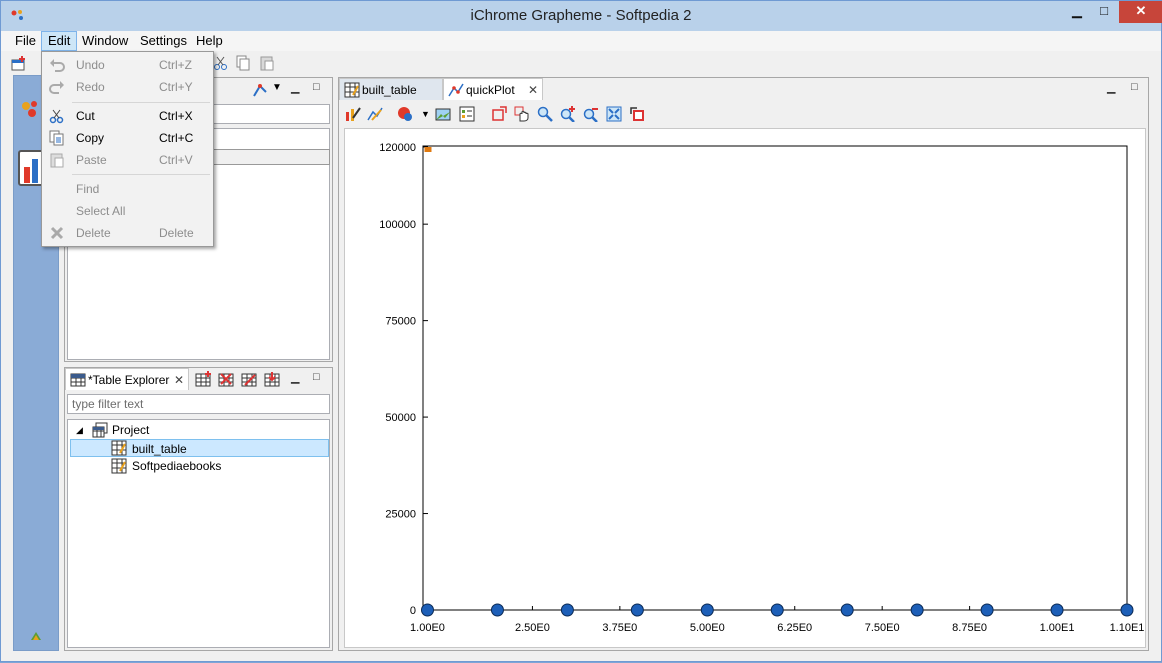 This screenshot has height=663, width=1162. Describe the element at coordinates (405, 114) in the screenshot. I see `color-picker-icon` at that location.